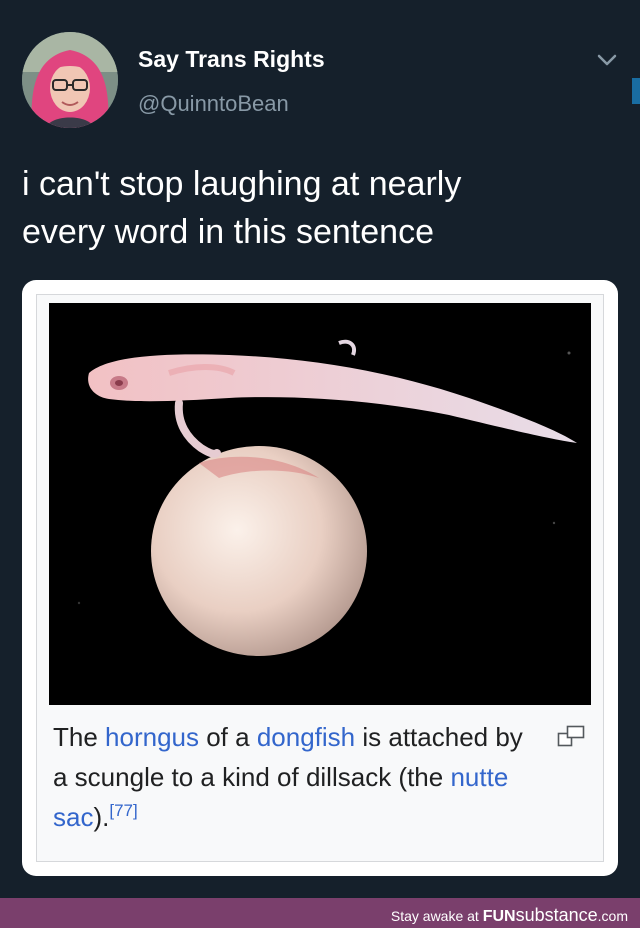  I want to click on horngus-link: horngus, so click(152, 737).